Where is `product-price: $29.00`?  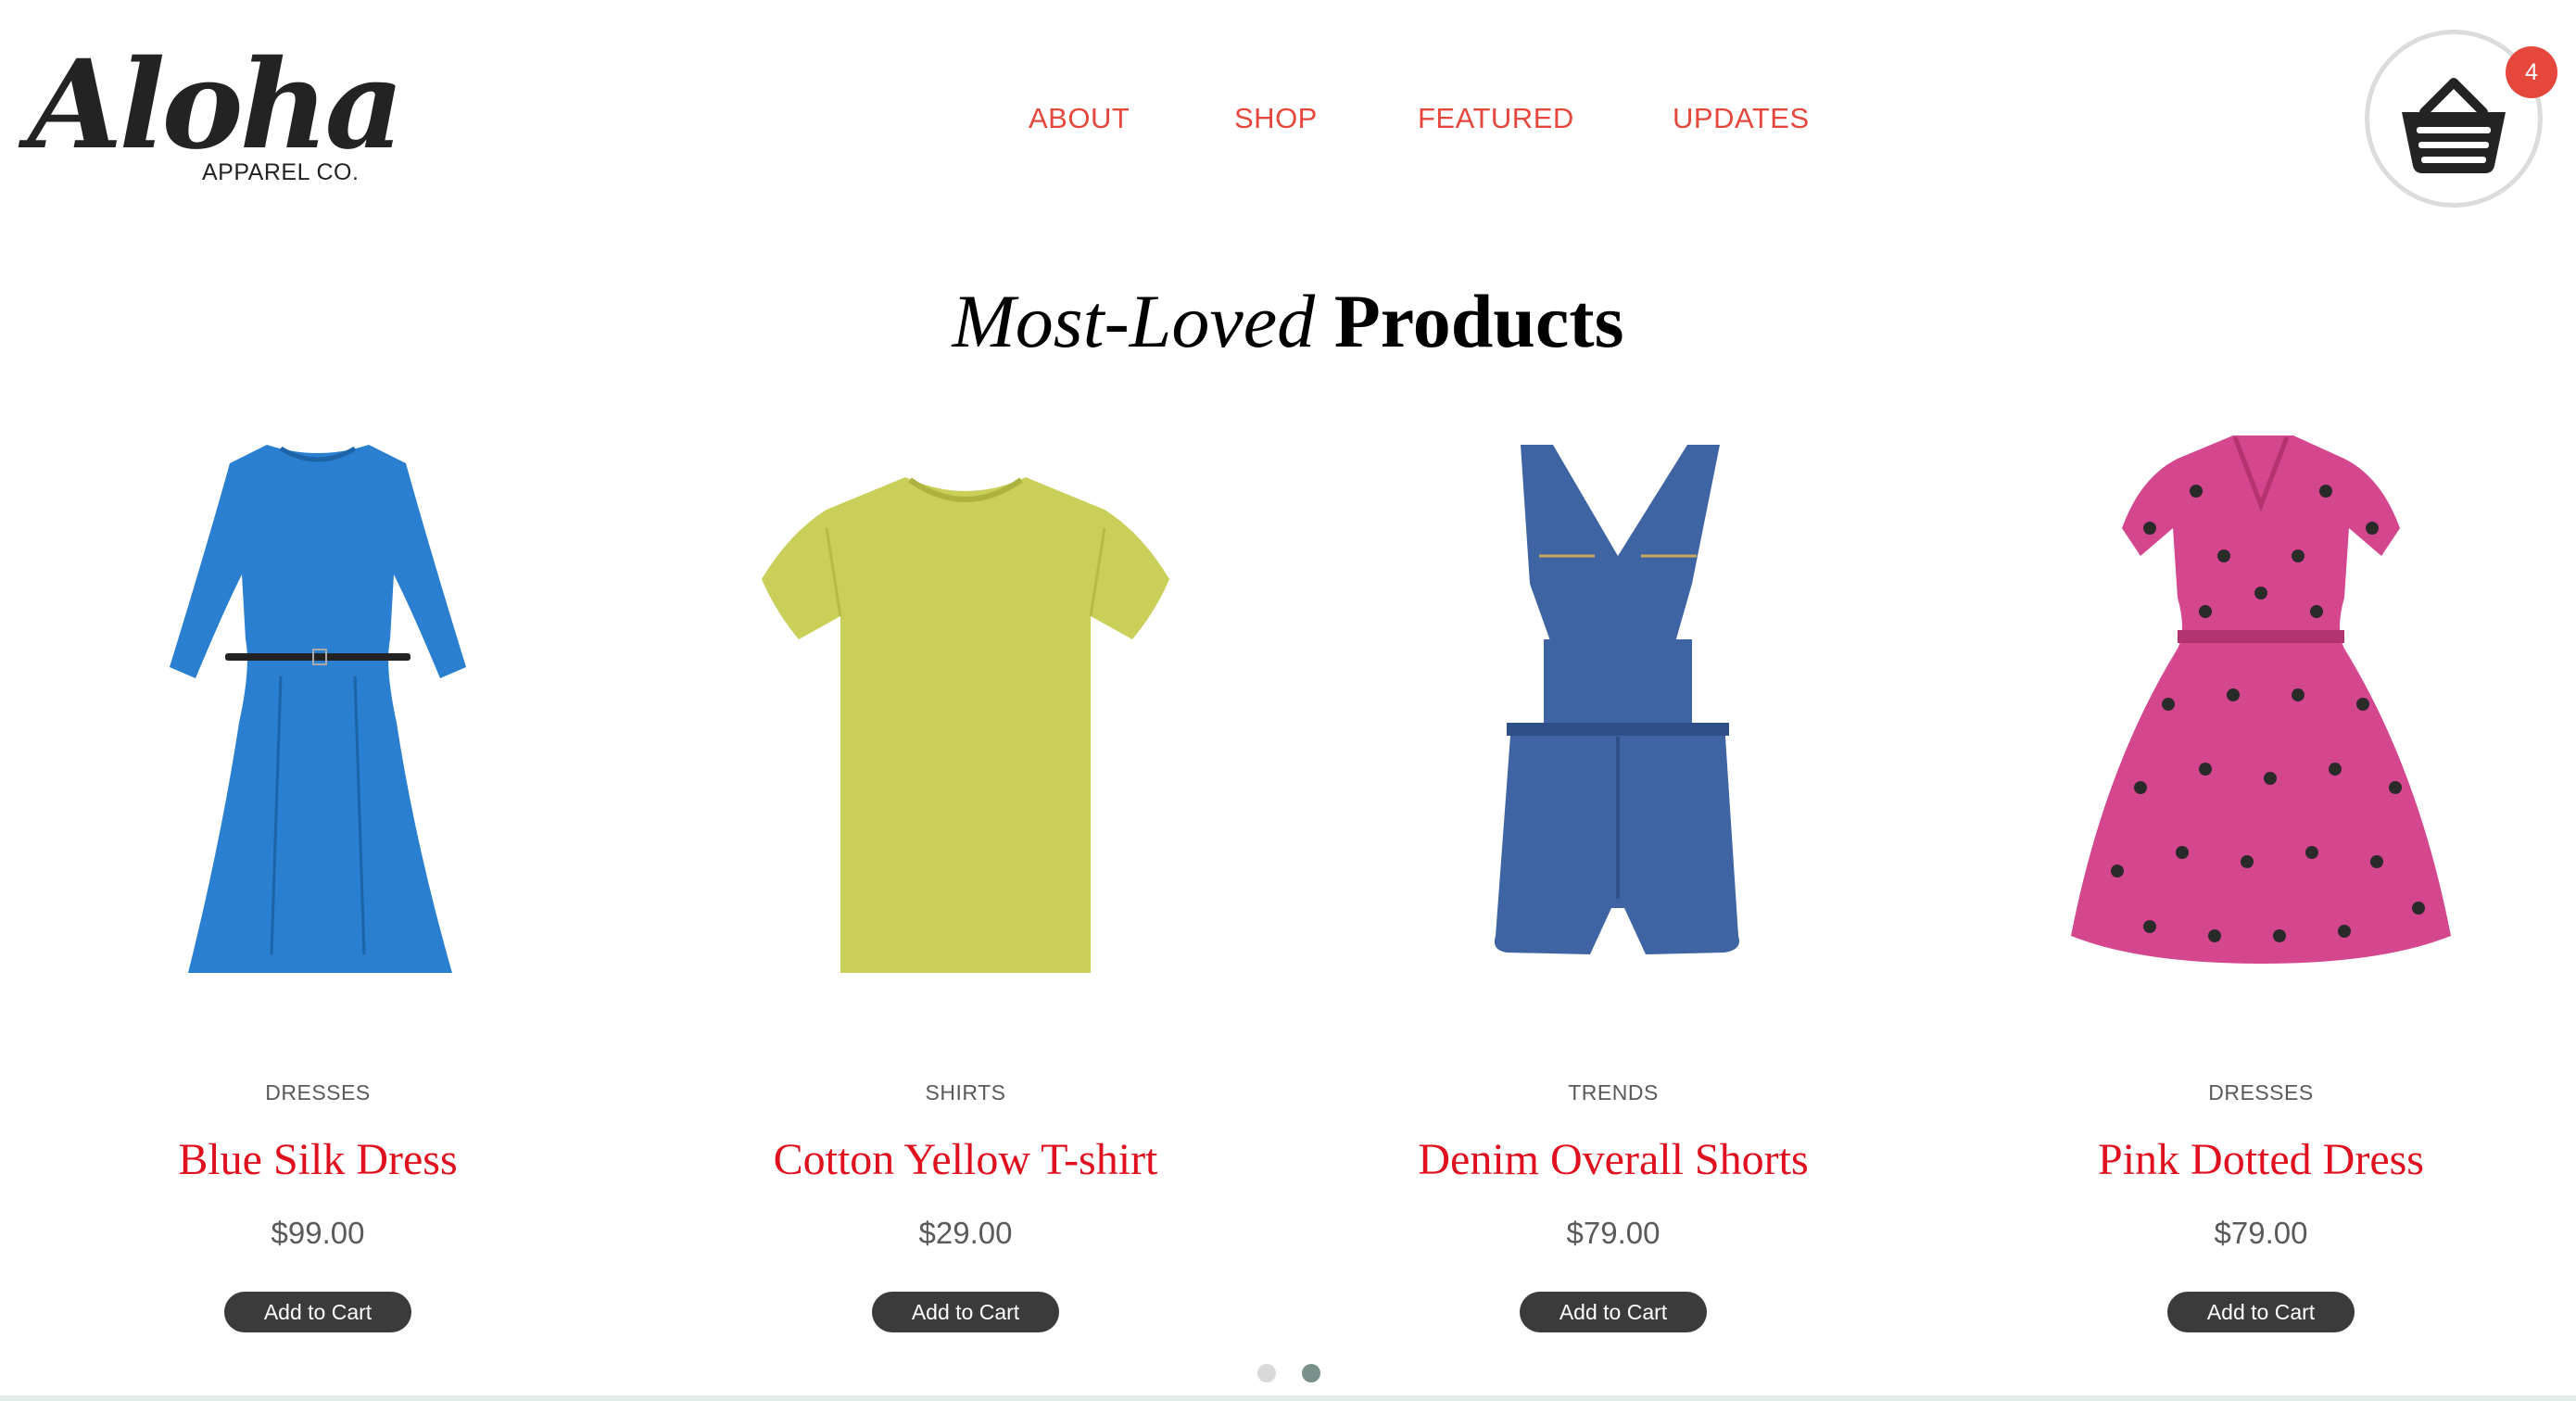 product-price: $29.00 is located at coordinates (965, 1233).